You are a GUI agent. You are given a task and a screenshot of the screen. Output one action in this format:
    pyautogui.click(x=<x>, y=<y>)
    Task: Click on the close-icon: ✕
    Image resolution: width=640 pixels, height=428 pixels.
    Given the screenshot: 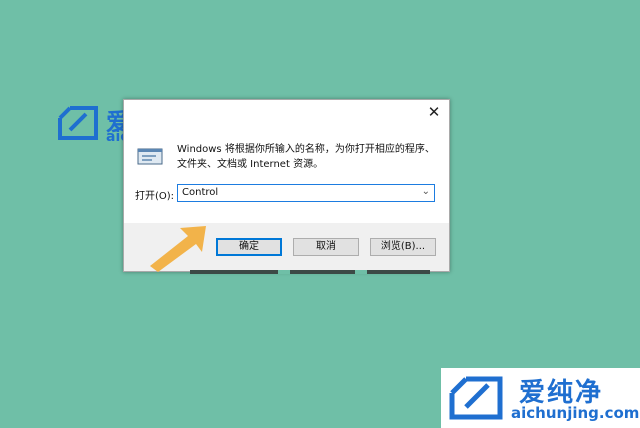 What is the action you would take?
    pyautogui.click(x=434, y=112)
    